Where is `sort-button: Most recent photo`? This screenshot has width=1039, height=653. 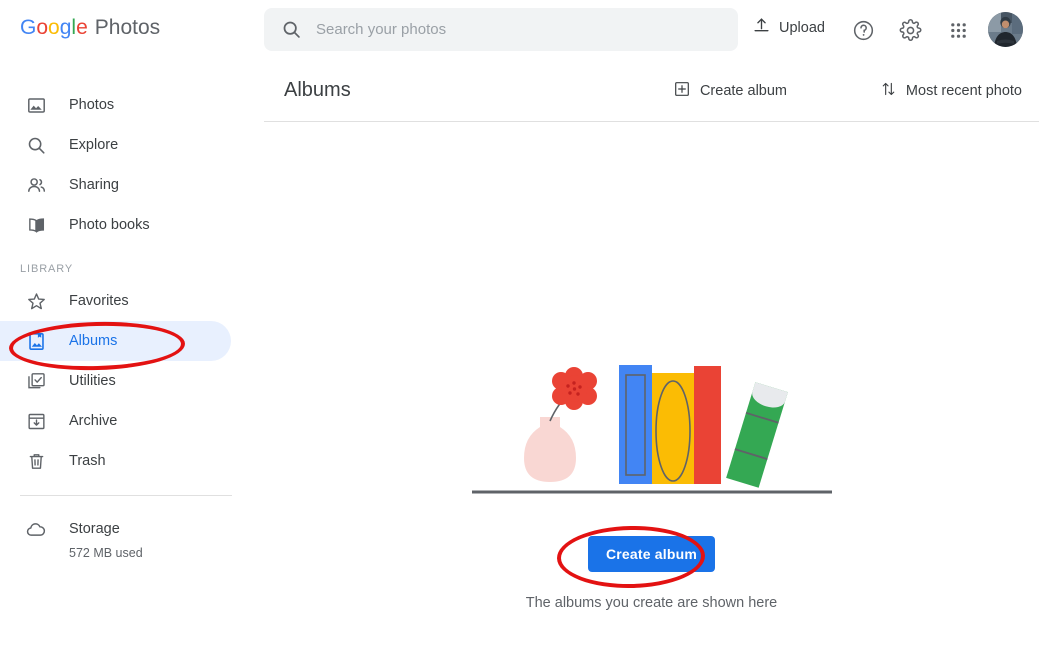
sort-button: Most recent photo is located at coordinates (951, 91).